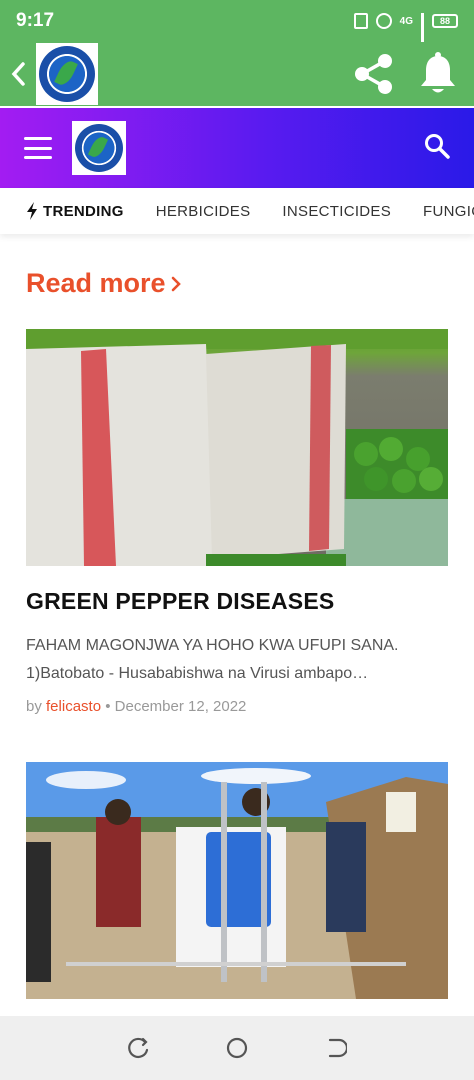 The width and height of the screenshot is (474, 1080). Describe the element at coordinates (335, 1048) in the screenshot. I see `back-nav-icon` at that location.